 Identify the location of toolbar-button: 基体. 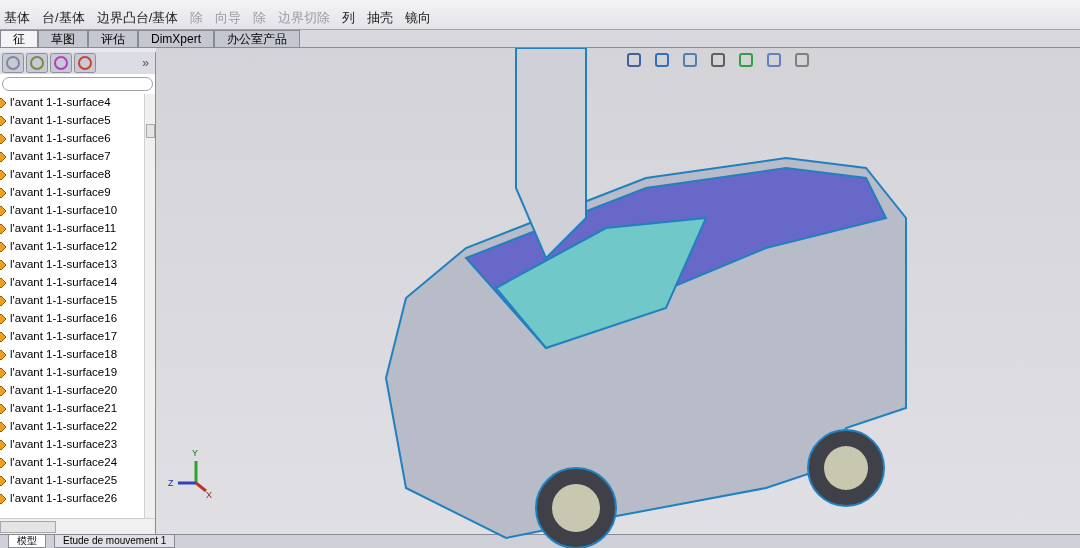
(17, 19).